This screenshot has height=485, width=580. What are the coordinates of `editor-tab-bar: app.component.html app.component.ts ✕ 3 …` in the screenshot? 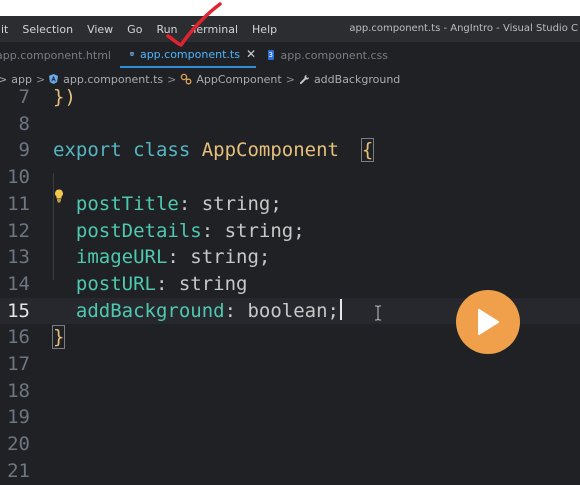 It's located at (290, 55).